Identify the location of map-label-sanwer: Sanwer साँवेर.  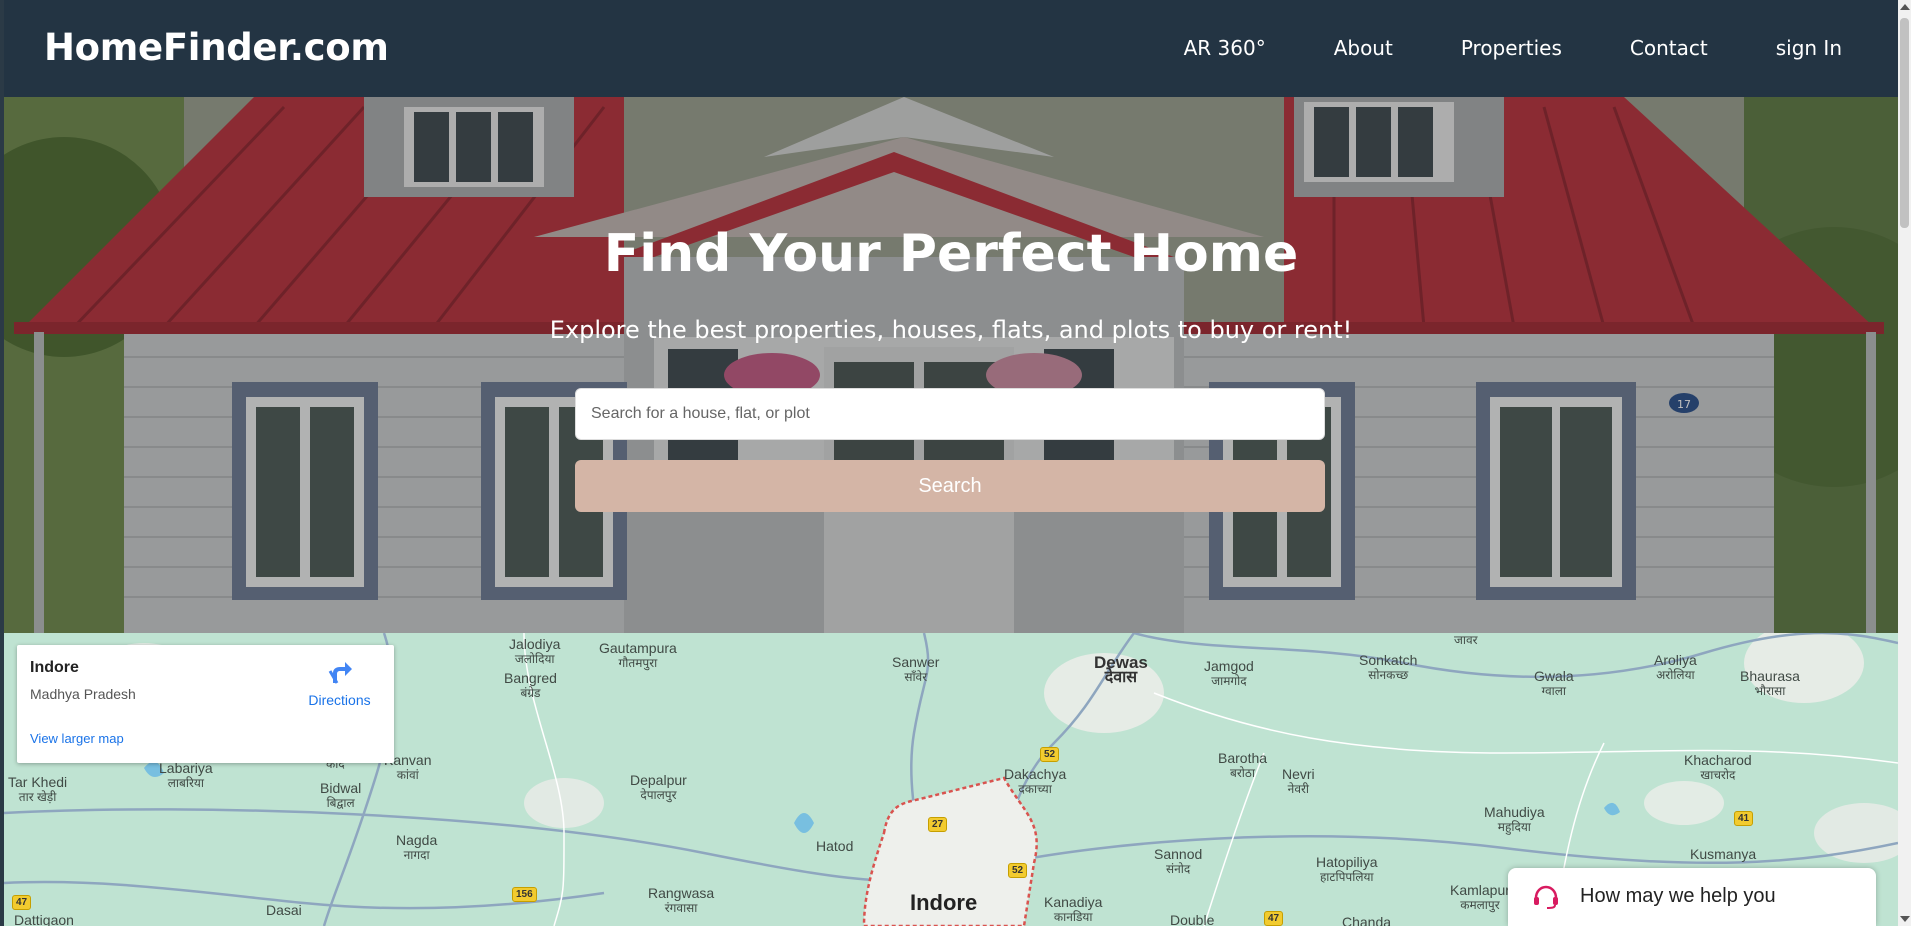
(916, 669).